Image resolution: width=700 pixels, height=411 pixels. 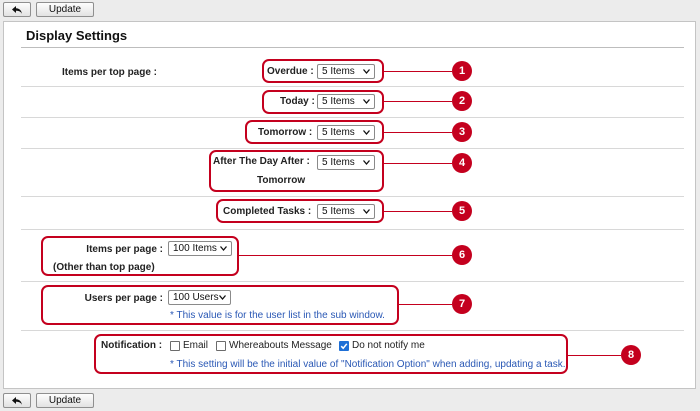 I want to click on annotation-marker-7: 7, so click(x=462, y=304).